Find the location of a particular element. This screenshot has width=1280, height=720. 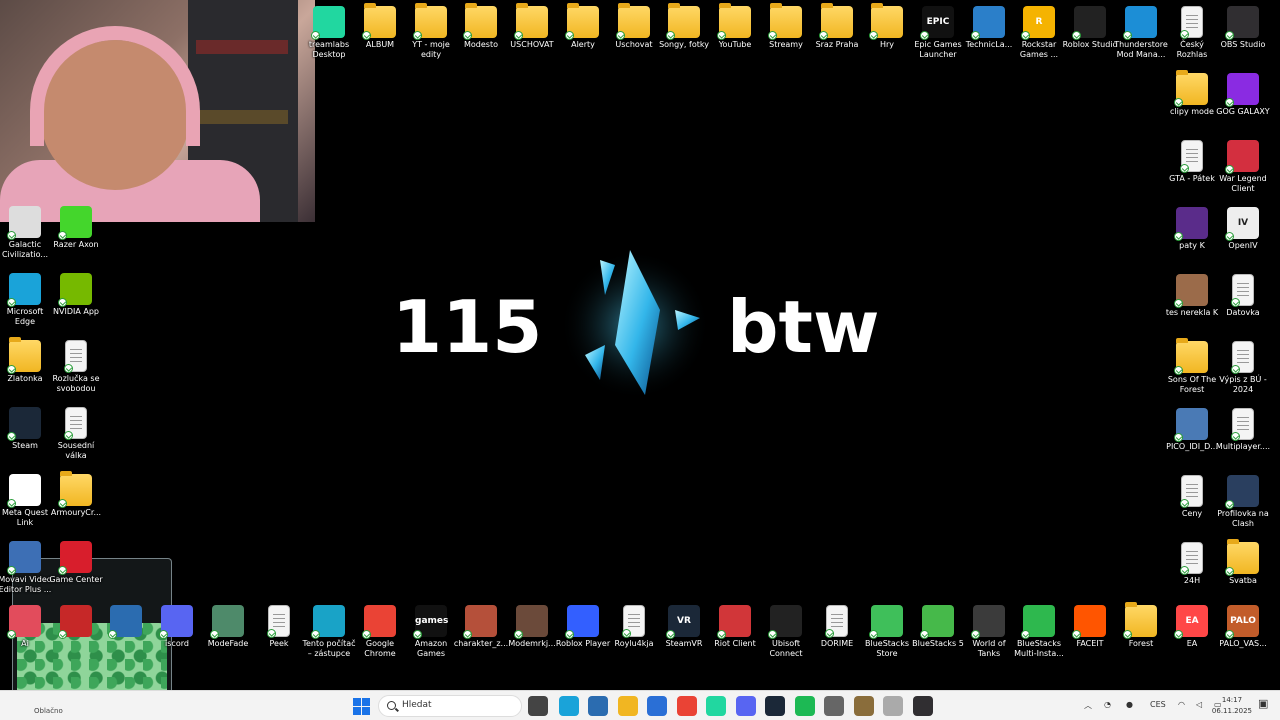

microphone-icon: ● is located at coordinates (1129, 704).